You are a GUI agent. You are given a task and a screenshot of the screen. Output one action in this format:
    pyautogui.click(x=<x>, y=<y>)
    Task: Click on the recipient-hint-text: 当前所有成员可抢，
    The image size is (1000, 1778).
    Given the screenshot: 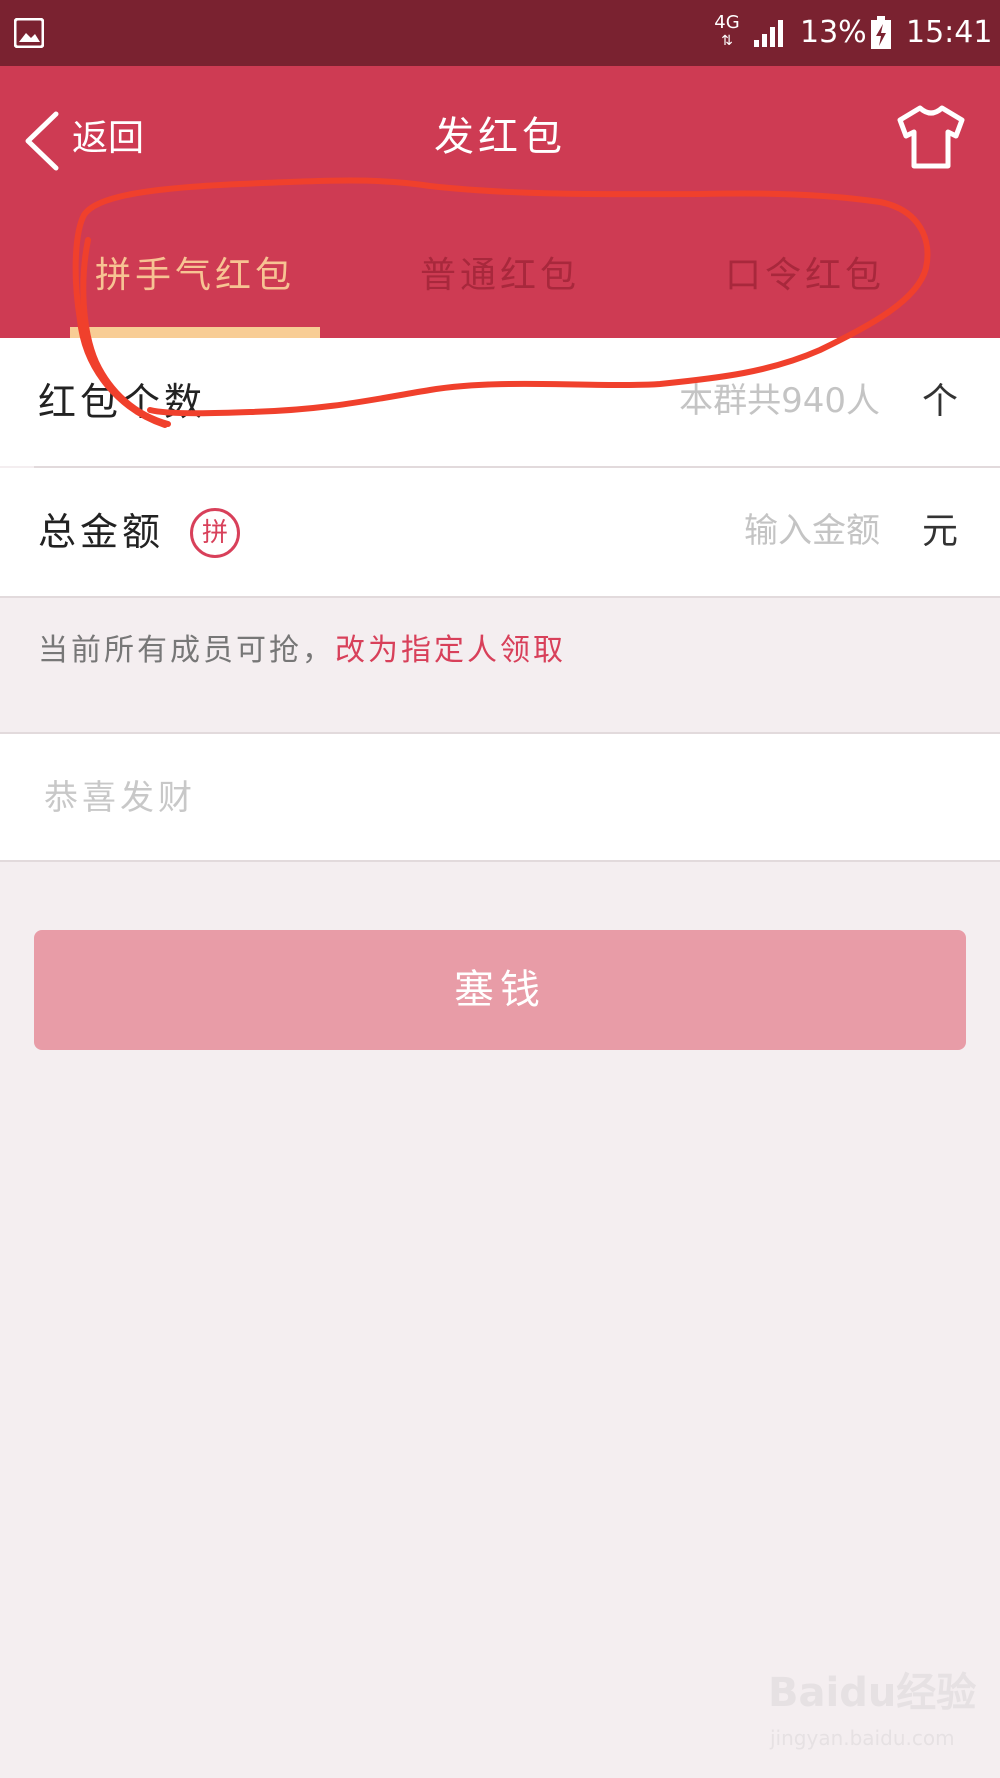 What is the action you would take?
    pyautogui.click(x=186, y=650)
    